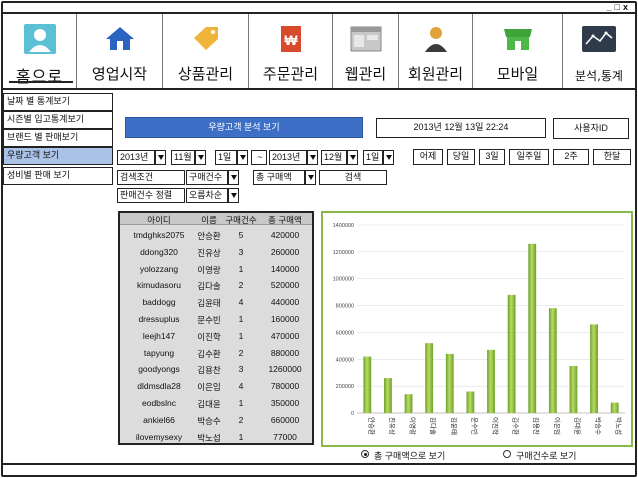 Image resolution: width=638 pixels, height=478 pixels. I want to click on sidebar-item-label: 브랜드 별 판매보기, so click(43, 137).